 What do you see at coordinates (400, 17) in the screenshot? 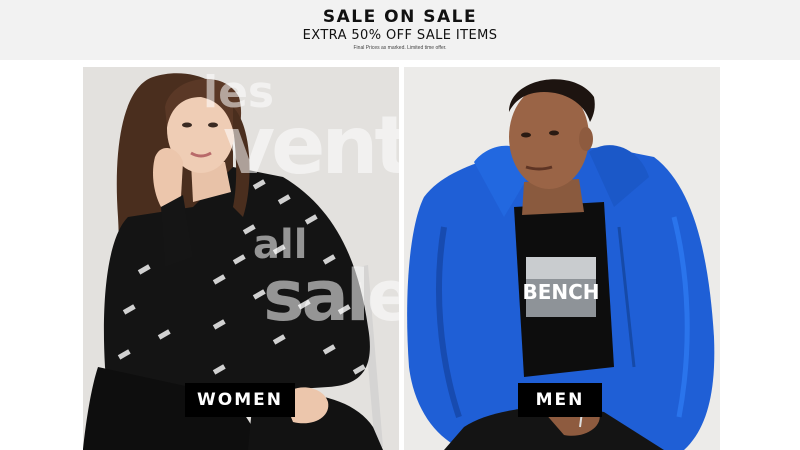
I see `banner-title: SALE ON SALE` at bounding box center [400, 17].